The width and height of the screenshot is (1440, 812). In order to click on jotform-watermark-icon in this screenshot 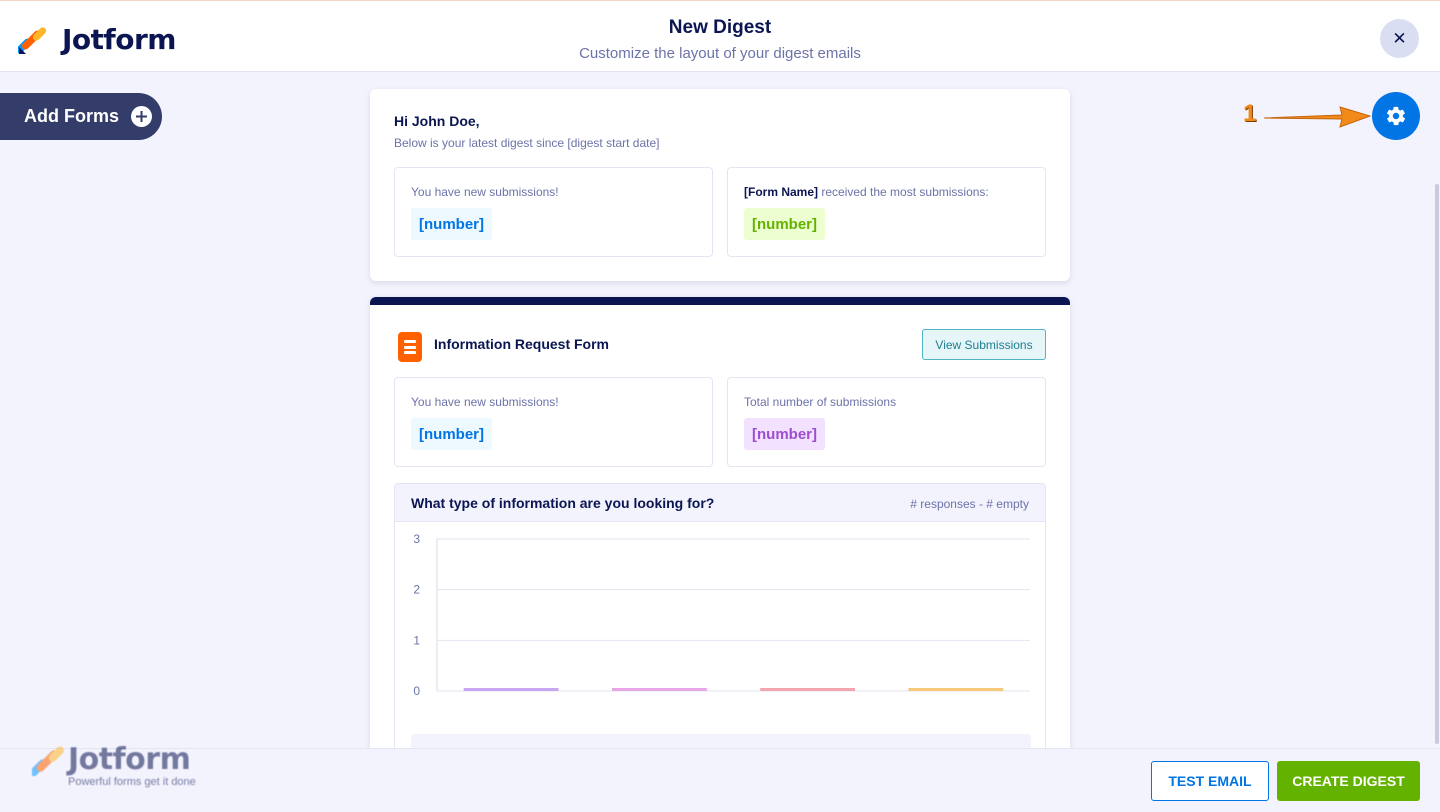, I will do `click(48, 761)`.